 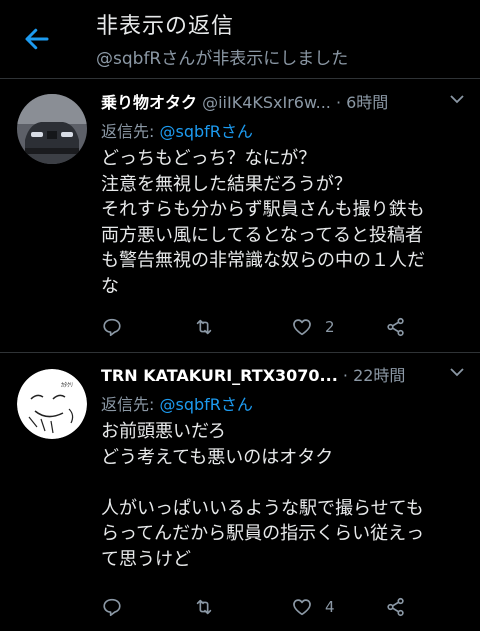 I want to click on sketch-face-icon: ｶﾀｸﾘ, so click(x=52, y=404).